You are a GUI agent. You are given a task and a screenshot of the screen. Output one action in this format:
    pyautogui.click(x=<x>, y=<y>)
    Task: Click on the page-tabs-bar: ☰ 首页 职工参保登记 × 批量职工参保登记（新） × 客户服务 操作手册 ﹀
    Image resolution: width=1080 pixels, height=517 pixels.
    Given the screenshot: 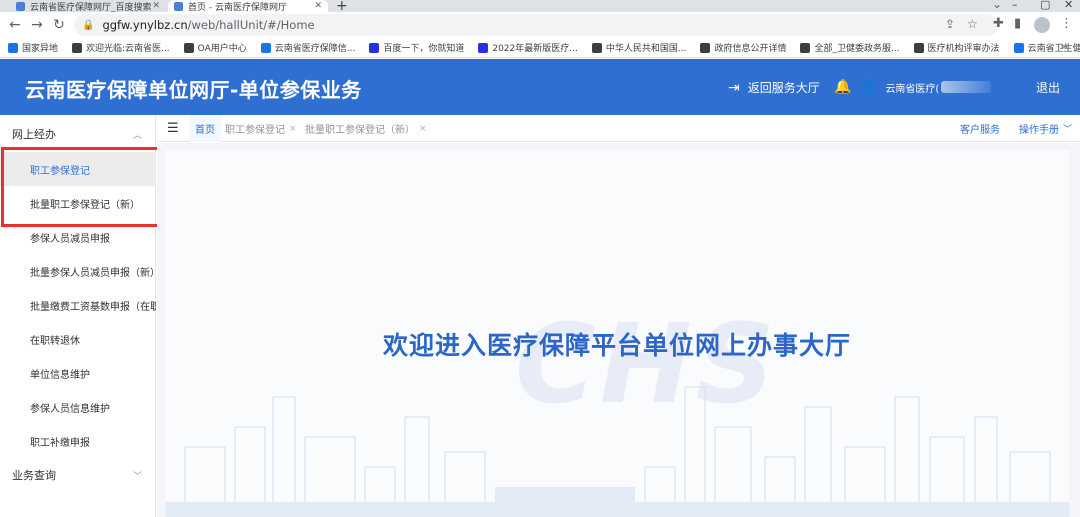 What is the action you would take?
    pyautogui.click(x=618, y=128)
    